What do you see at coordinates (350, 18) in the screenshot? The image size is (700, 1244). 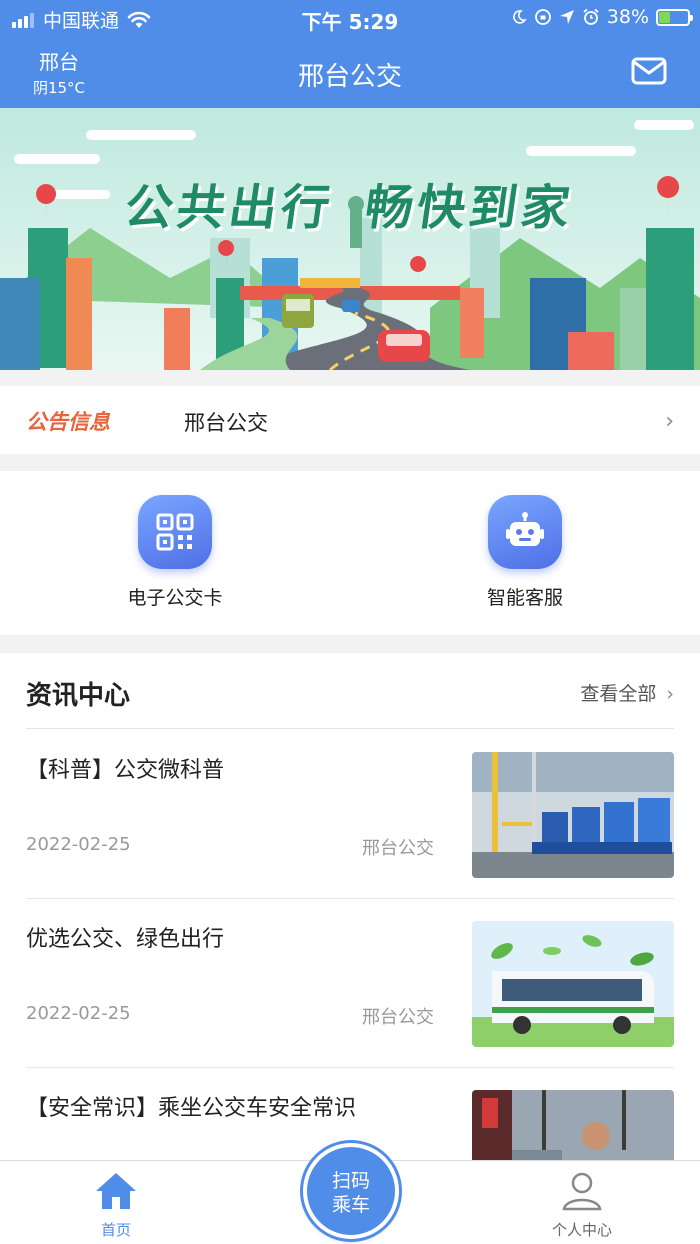 I see `status-bar: 中国联通 下午 5:29 38%` at bounding box center [350, 18].